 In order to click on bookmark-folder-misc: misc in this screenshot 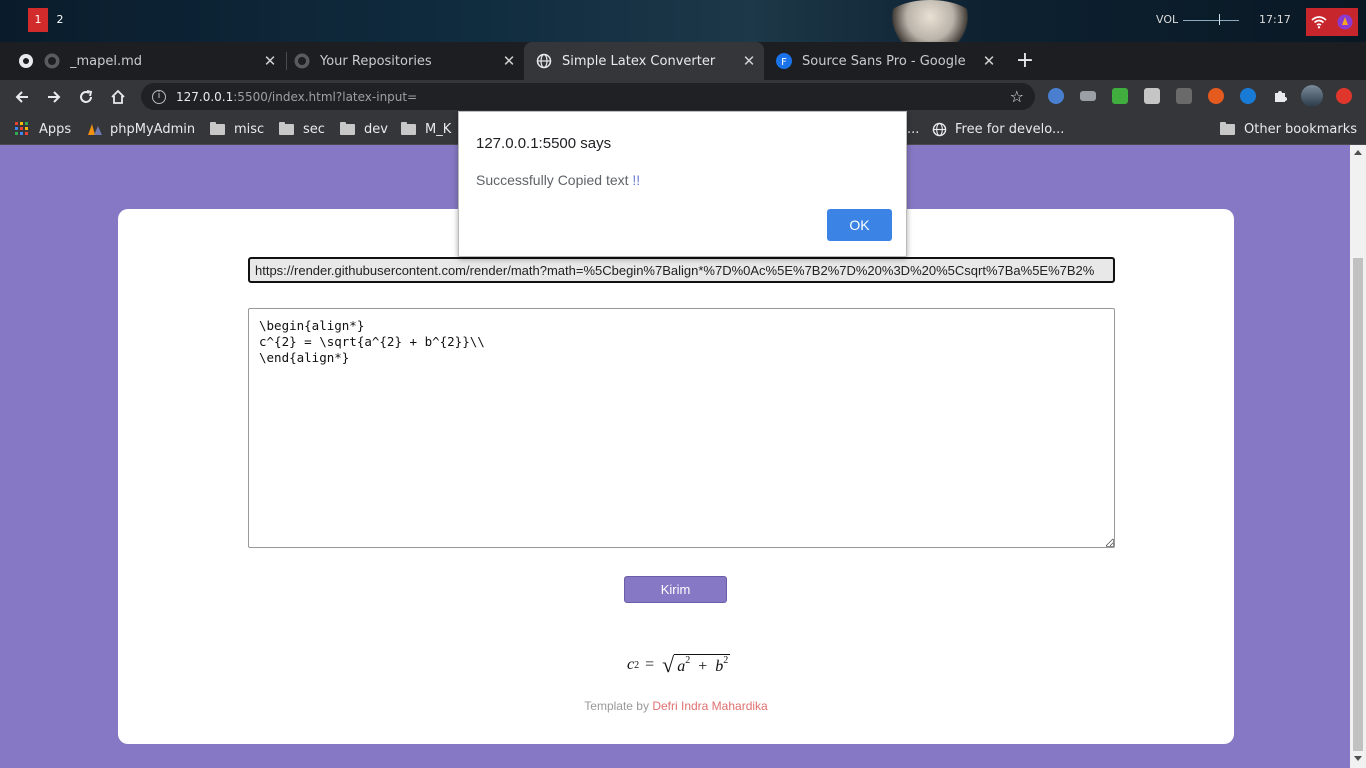, I will do `click(237, 129)`.